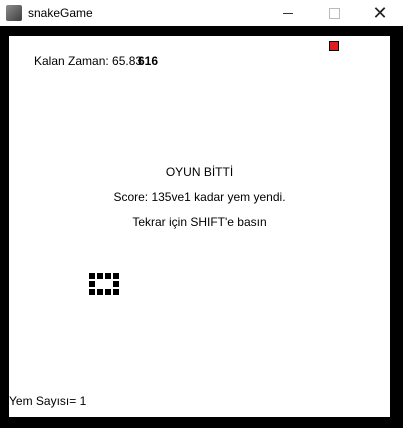  I want to click on maximize-icon, so click(334, 13).